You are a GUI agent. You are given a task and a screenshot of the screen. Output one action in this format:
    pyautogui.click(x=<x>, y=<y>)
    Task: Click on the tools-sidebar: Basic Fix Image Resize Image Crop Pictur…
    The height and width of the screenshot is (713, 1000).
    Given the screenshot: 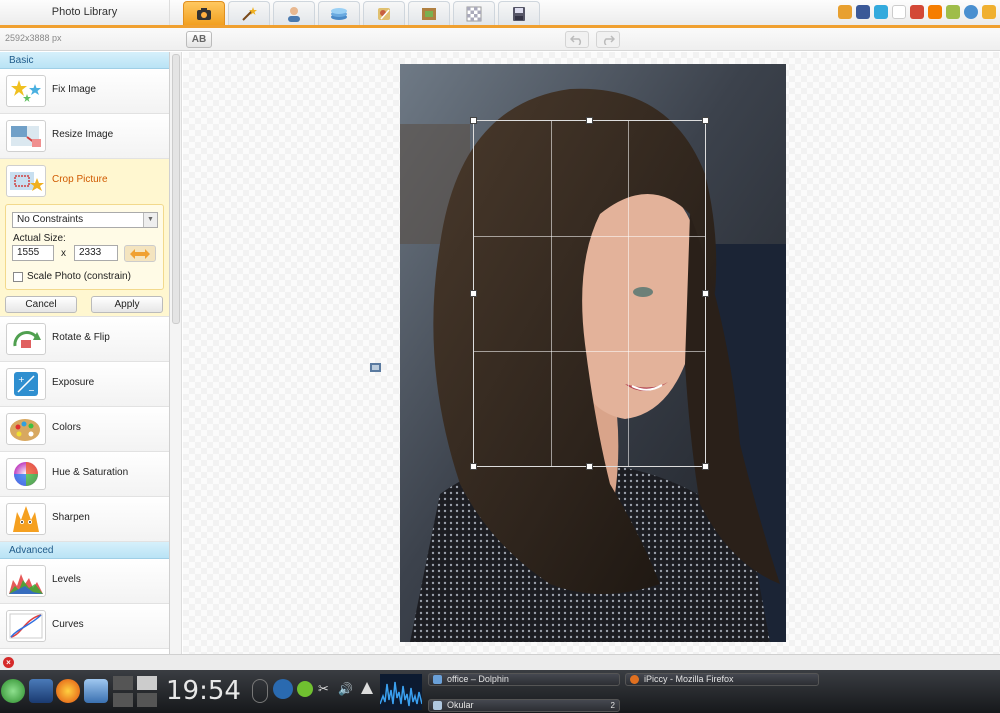 What is the action you would take?
    pyautogui.click(x=85, y=353)
    